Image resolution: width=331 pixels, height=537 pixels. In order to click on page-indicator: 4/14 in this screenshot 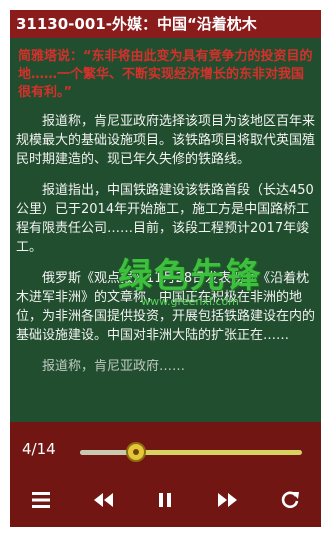, I will do `click(39, 449)`.